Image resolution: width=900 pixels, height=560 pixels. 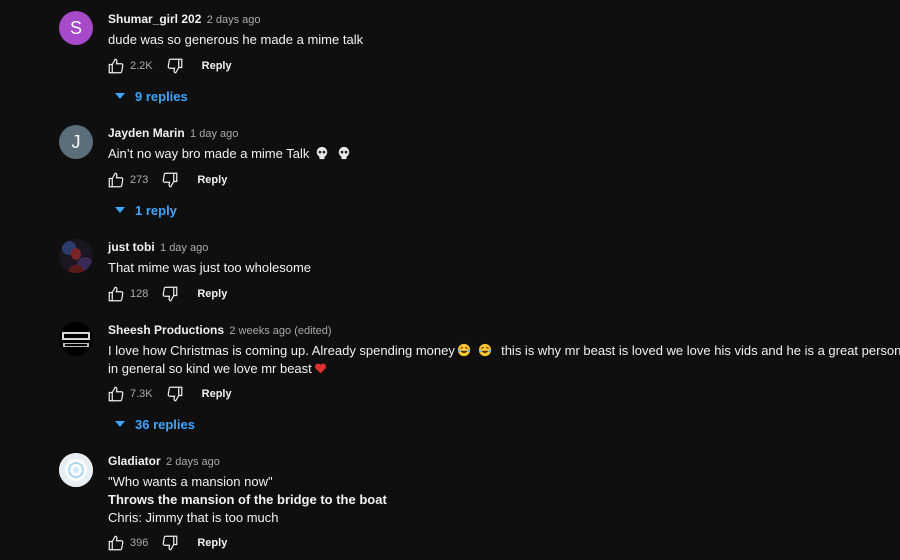 I want to click on avatar: S, so click(x=76, y=28).